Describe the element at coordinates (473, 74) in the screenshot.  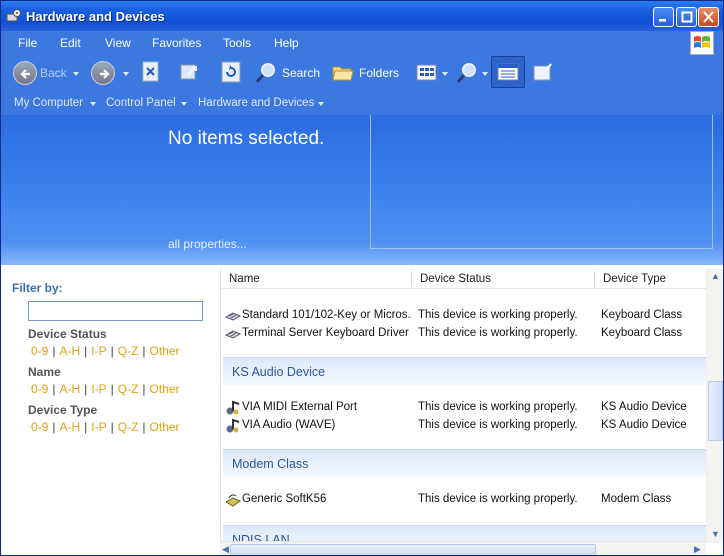
I see `search-options-button` at that location.